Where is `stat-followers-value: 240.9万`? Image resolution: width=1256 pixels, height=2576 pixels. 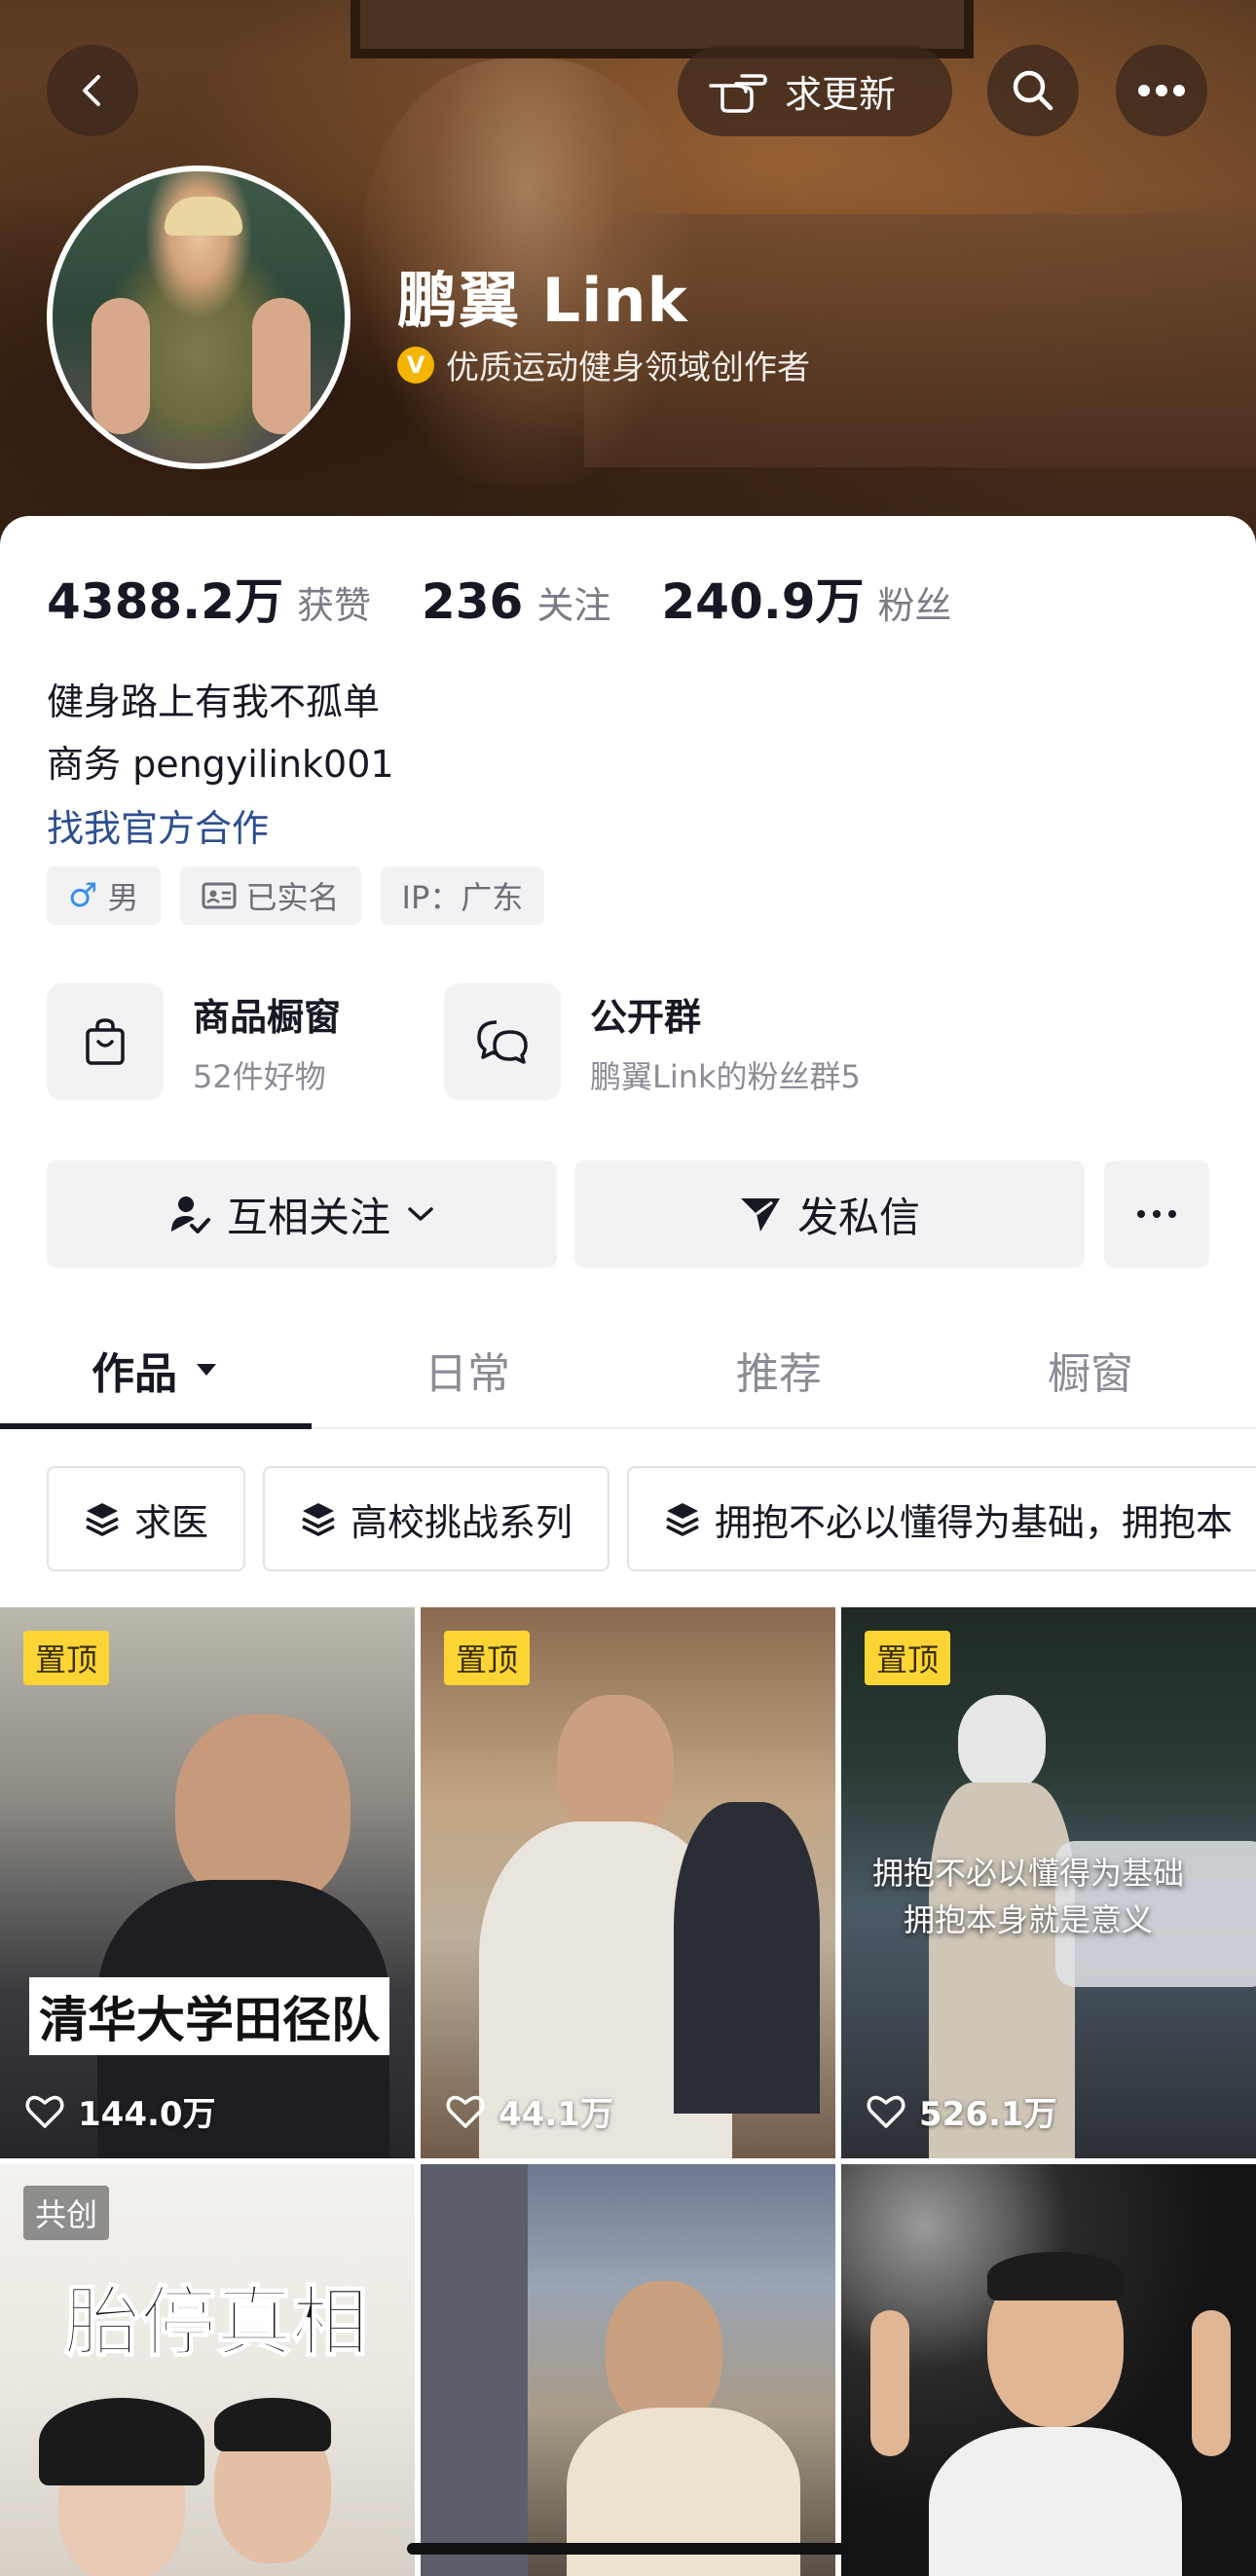
stat-followers-value: 240.9万 is located at coordinates (763, 601).